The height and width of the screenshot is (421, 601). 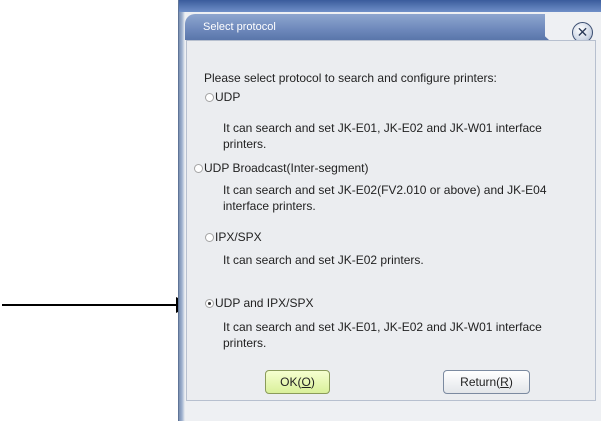 I want to click on option-label-udp-broadcast: UDP Broadcast(Inter-segment), so click(x=286, y=168).